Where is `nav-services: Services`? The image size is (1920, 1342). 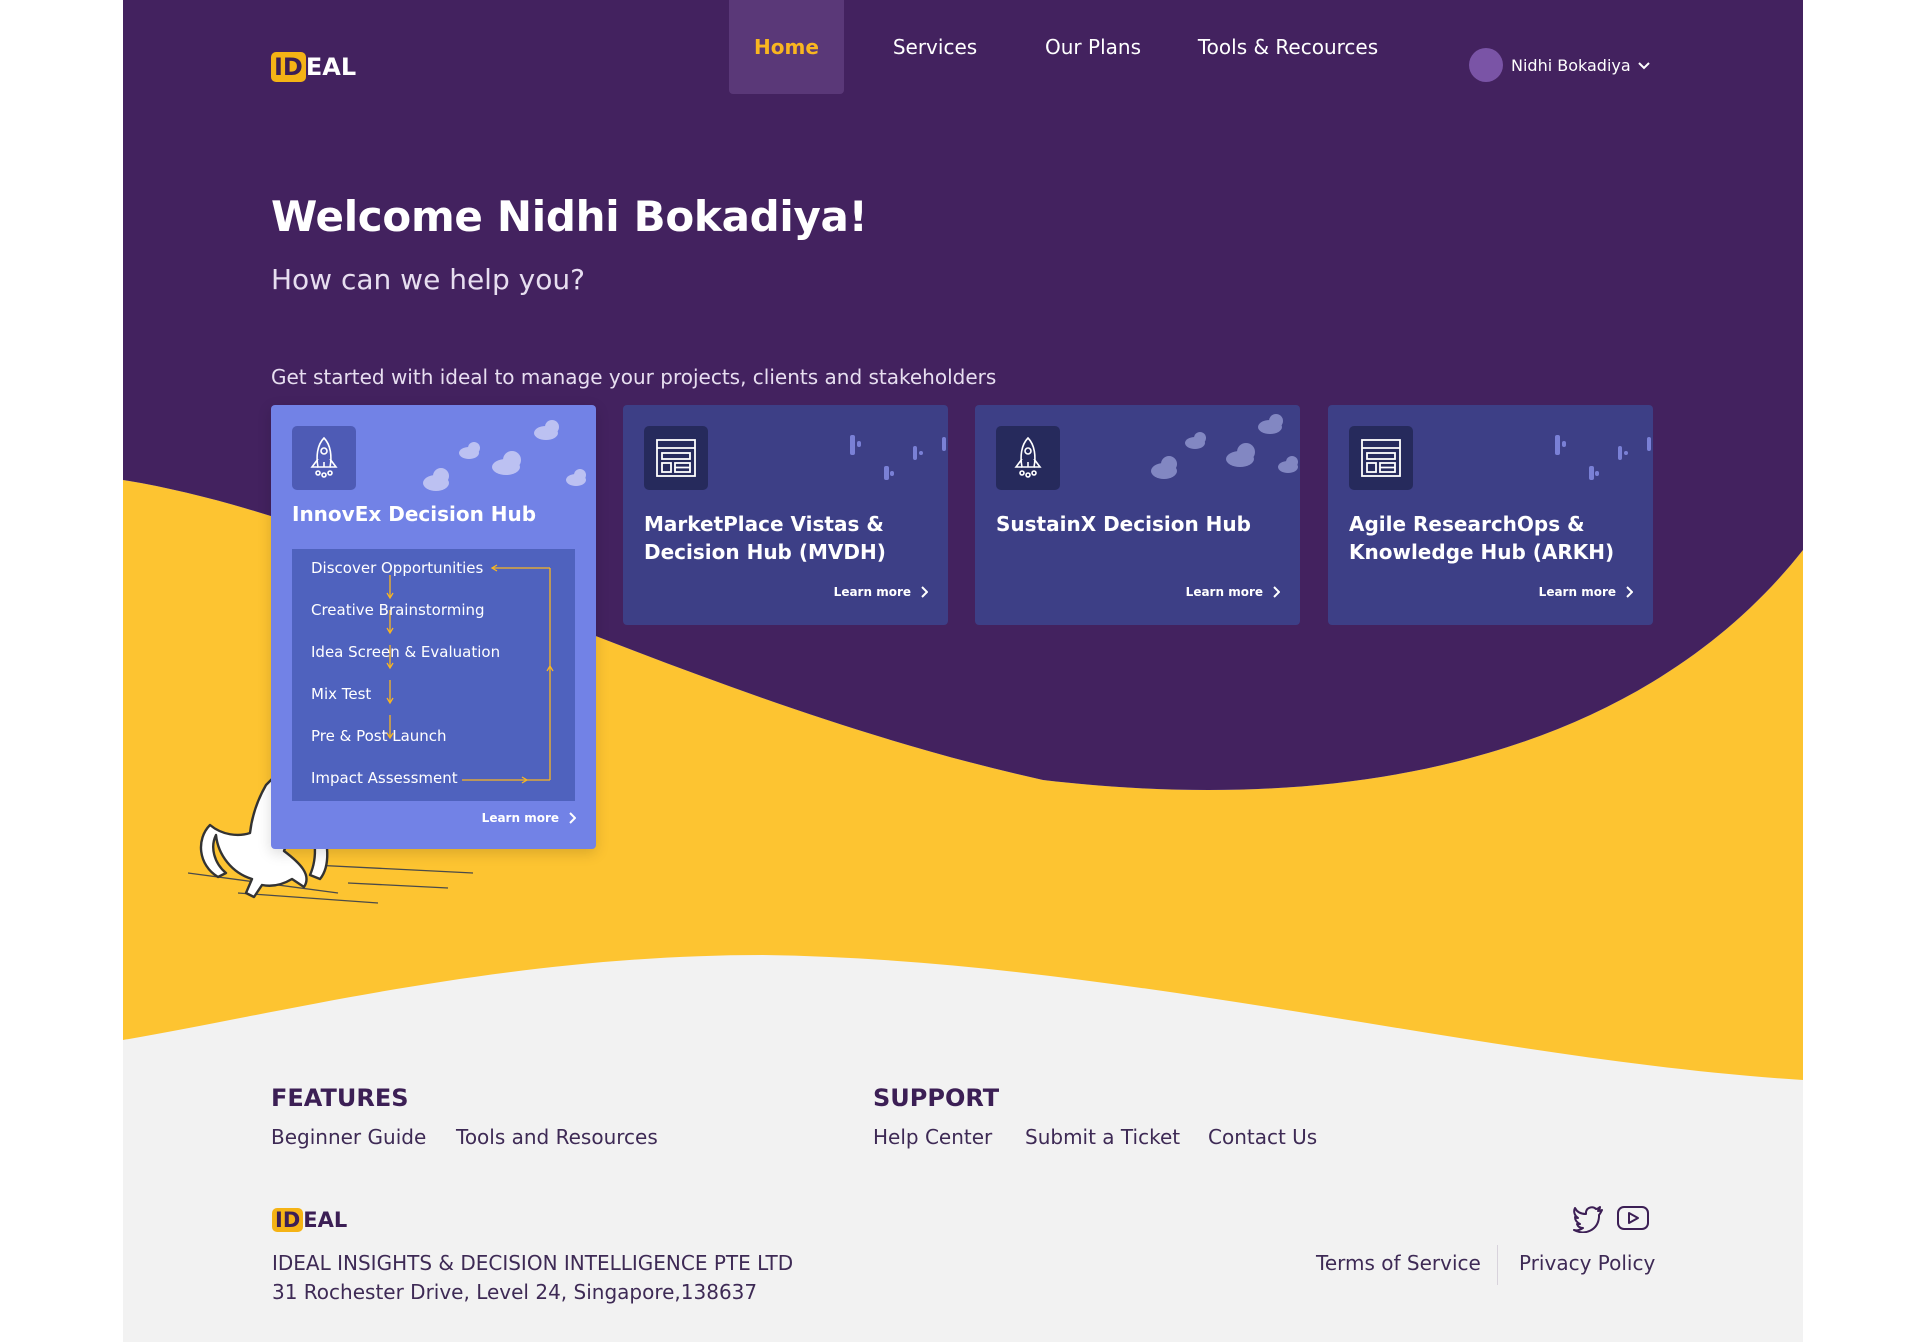 nav-services: Services is located at coordinates (935, 47).